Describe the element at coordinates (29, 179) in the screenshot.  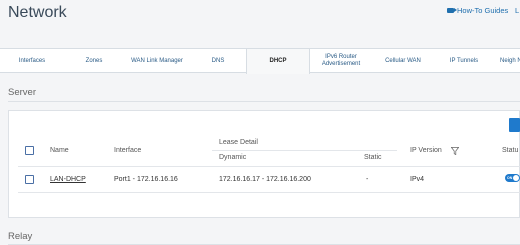
I see `row-checkbox` at that location.